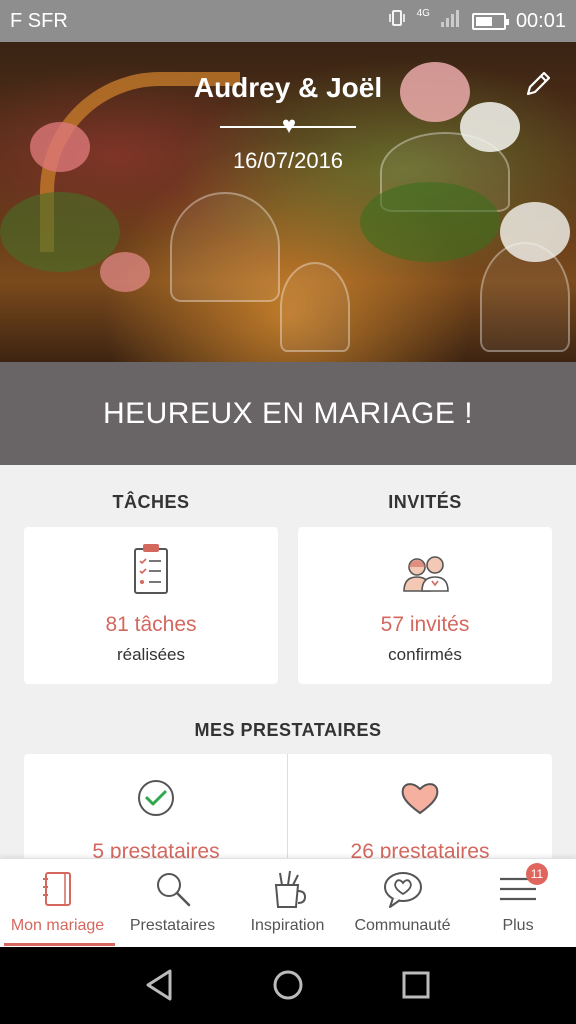 This screenshot has width=576, height=1024. What do you see at coordinates (402, 925) in the screenshot?
I see `tab-label: Communauté` at bounding box center [402, 925].